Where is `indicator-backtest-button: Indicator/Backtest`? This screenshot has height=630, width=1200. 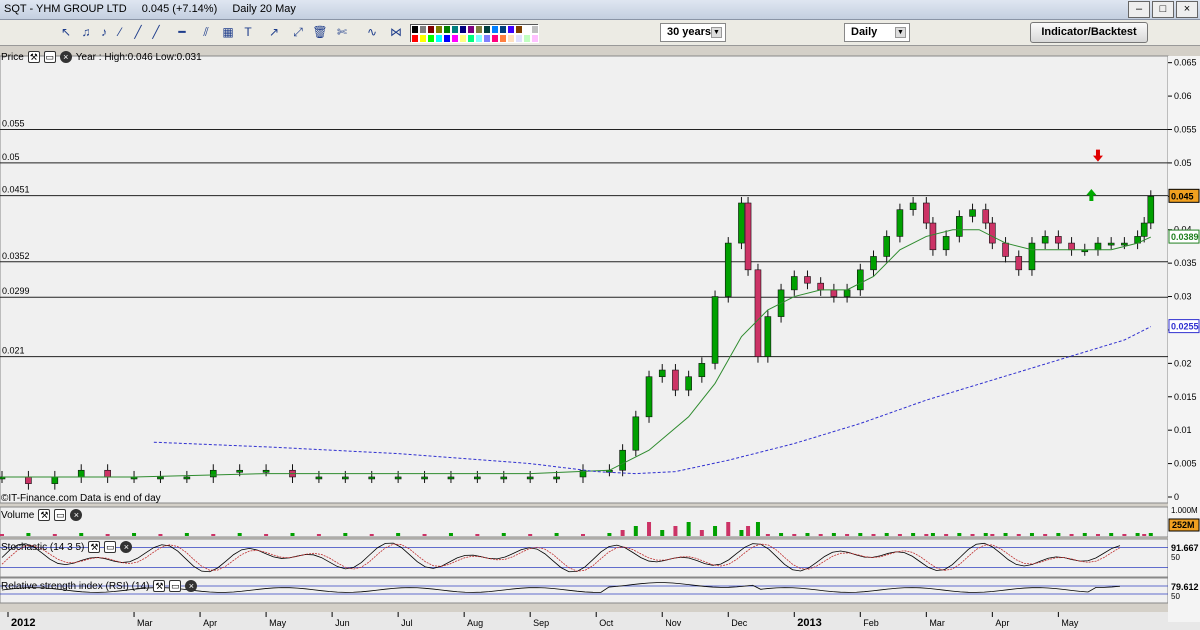
indicator-backtest-button: Indicator/Backtest is located at coordinates (1089, 32).